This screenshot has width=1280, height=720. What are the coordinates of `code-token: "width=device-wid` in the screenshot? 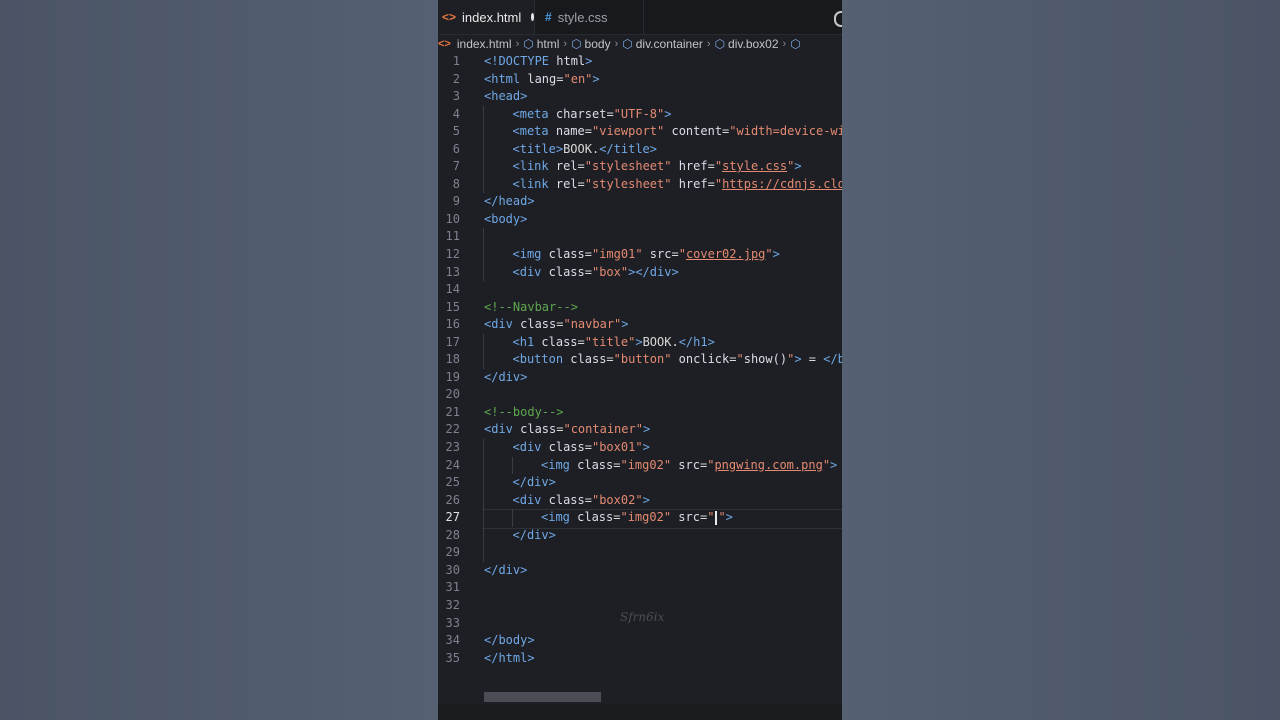 It's located at (785, 131).